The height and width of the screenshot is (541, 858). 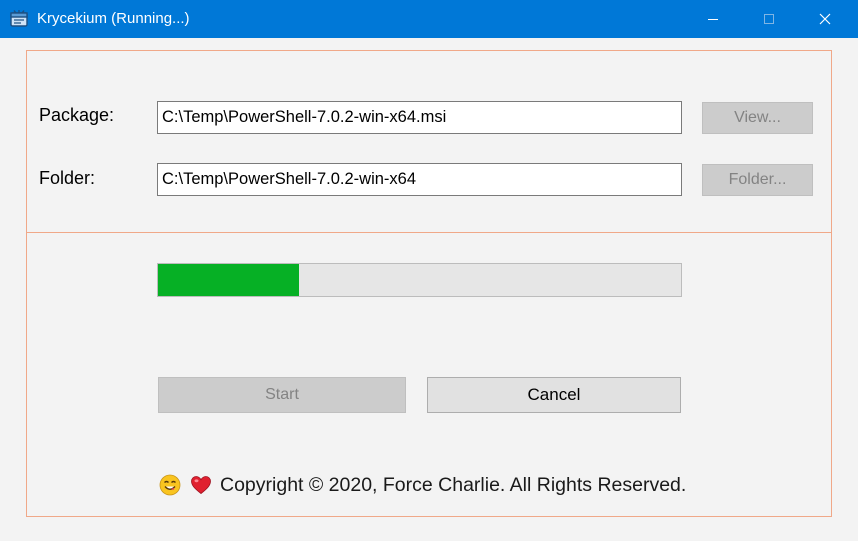 I want to click on smiling-face-icon, so click(x=170, y=485).